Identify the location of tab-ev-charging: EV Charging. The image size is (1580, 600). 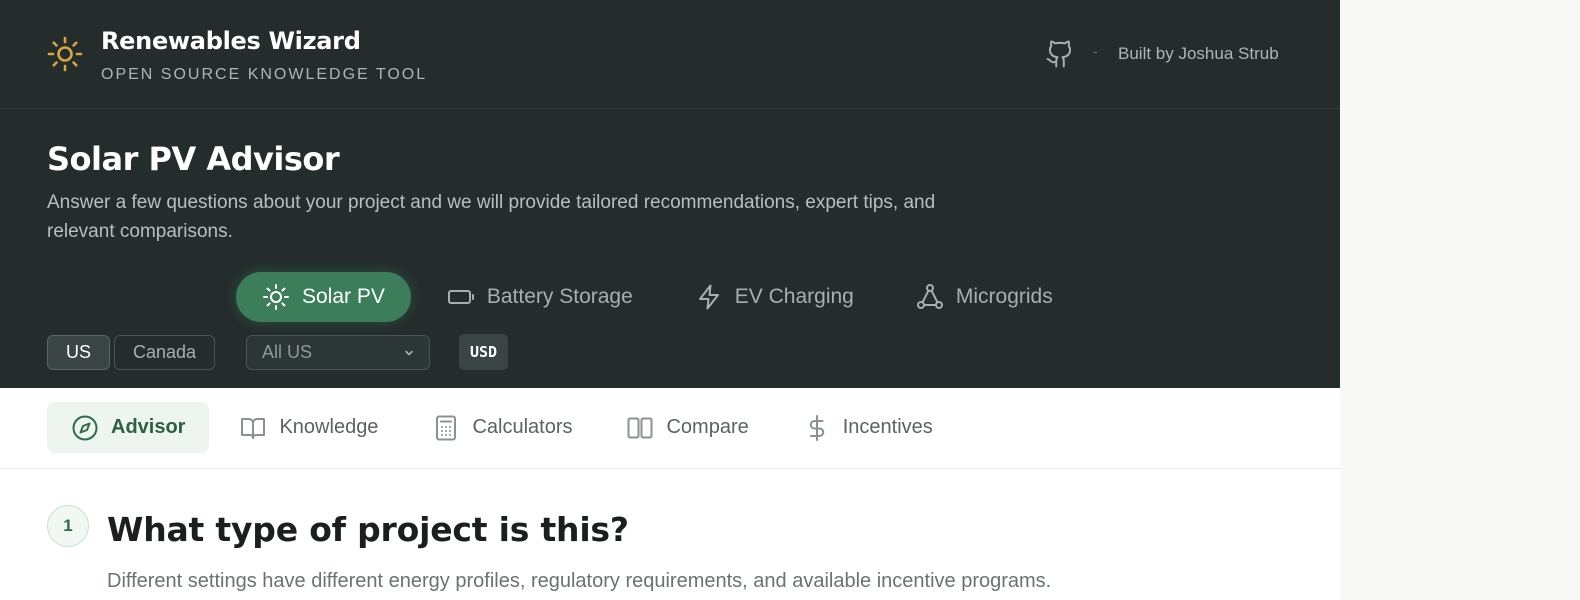
(774, 297).